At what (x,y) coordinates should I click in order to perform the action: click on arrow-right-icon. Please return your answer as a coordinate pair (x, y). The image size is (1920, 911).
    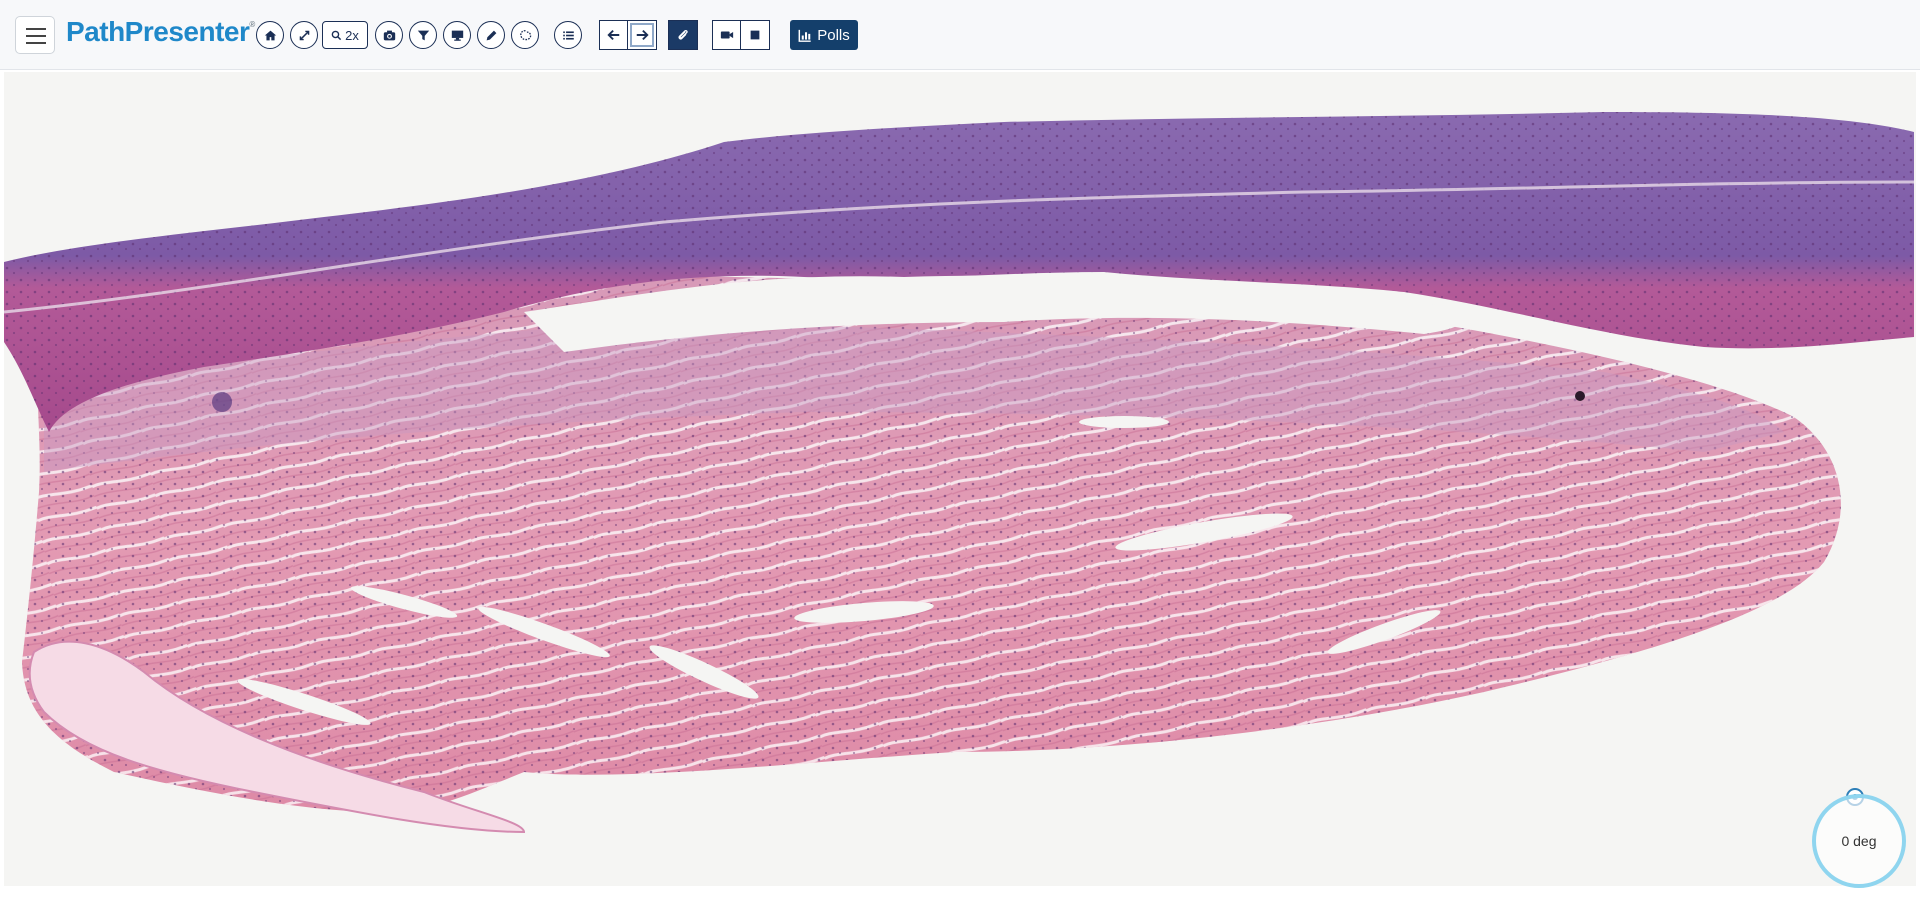
    Looking at the image, I should click on (642, 35).